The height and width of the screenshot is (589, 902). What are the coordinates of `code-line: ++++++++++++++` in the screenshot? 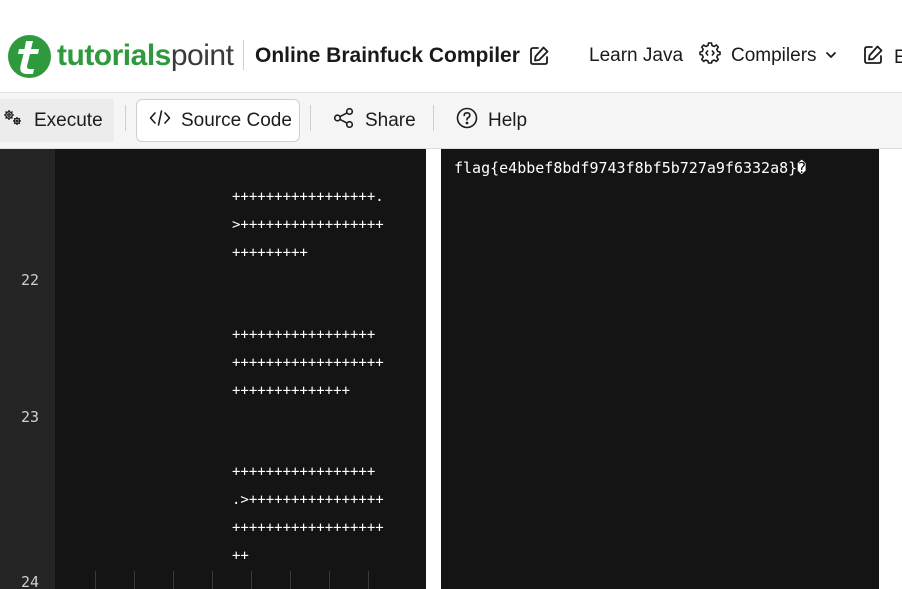 It's located at (291, 391).